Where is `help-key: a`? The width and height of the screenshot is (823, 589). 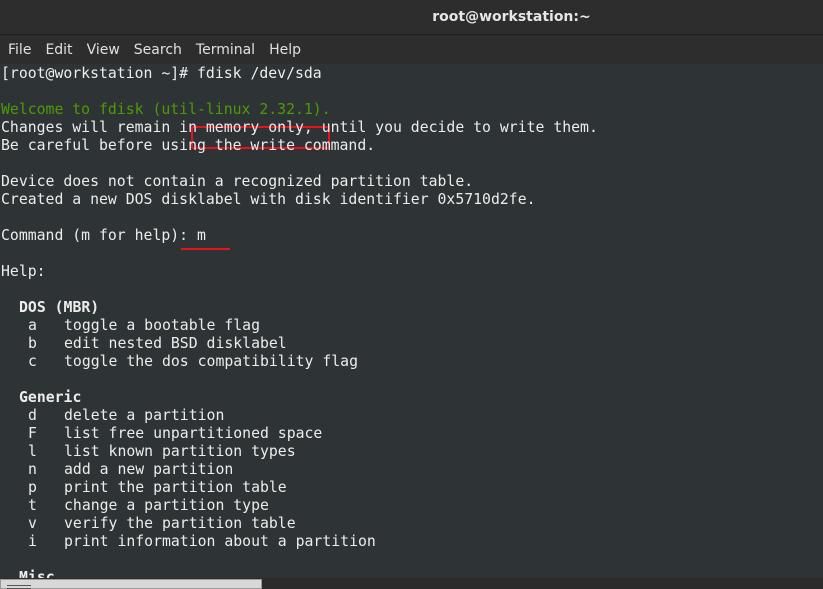 help-key: a is located at coordinates (32, 325).